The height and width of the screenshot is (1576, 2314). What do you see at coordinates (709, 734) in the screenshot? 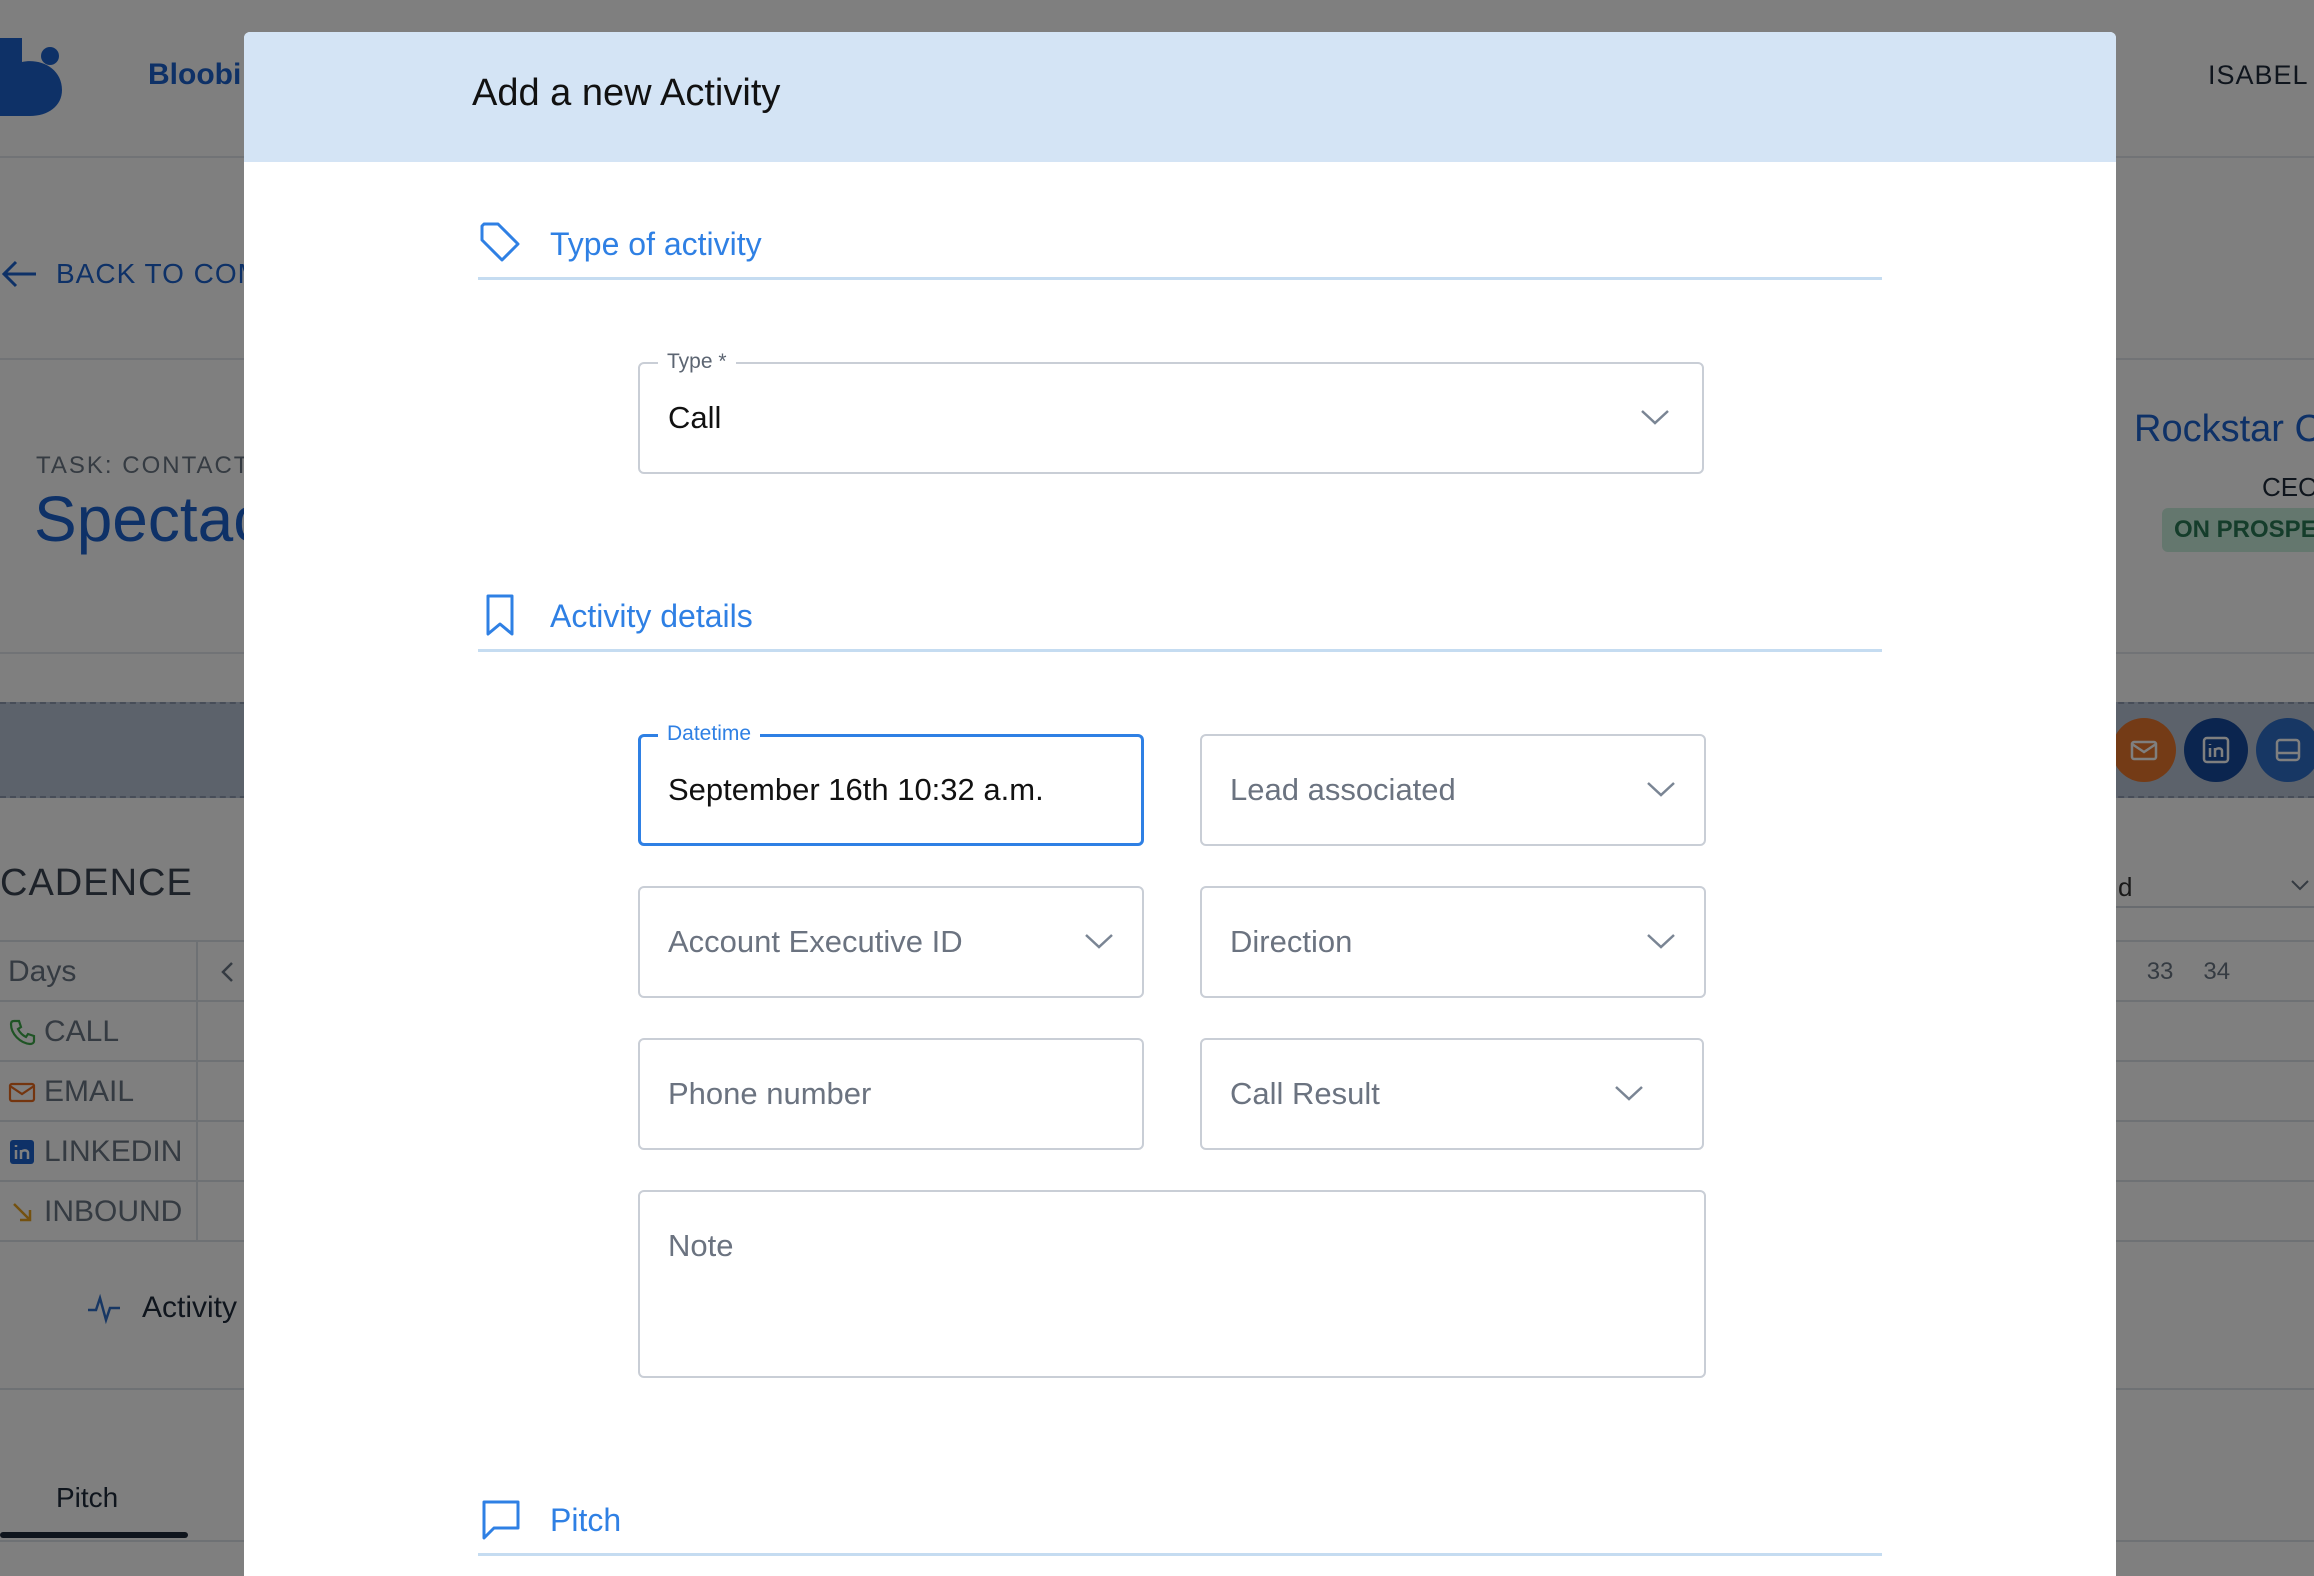
I see `datetime-field-label: Datetime` at bounding box center [709, 734].